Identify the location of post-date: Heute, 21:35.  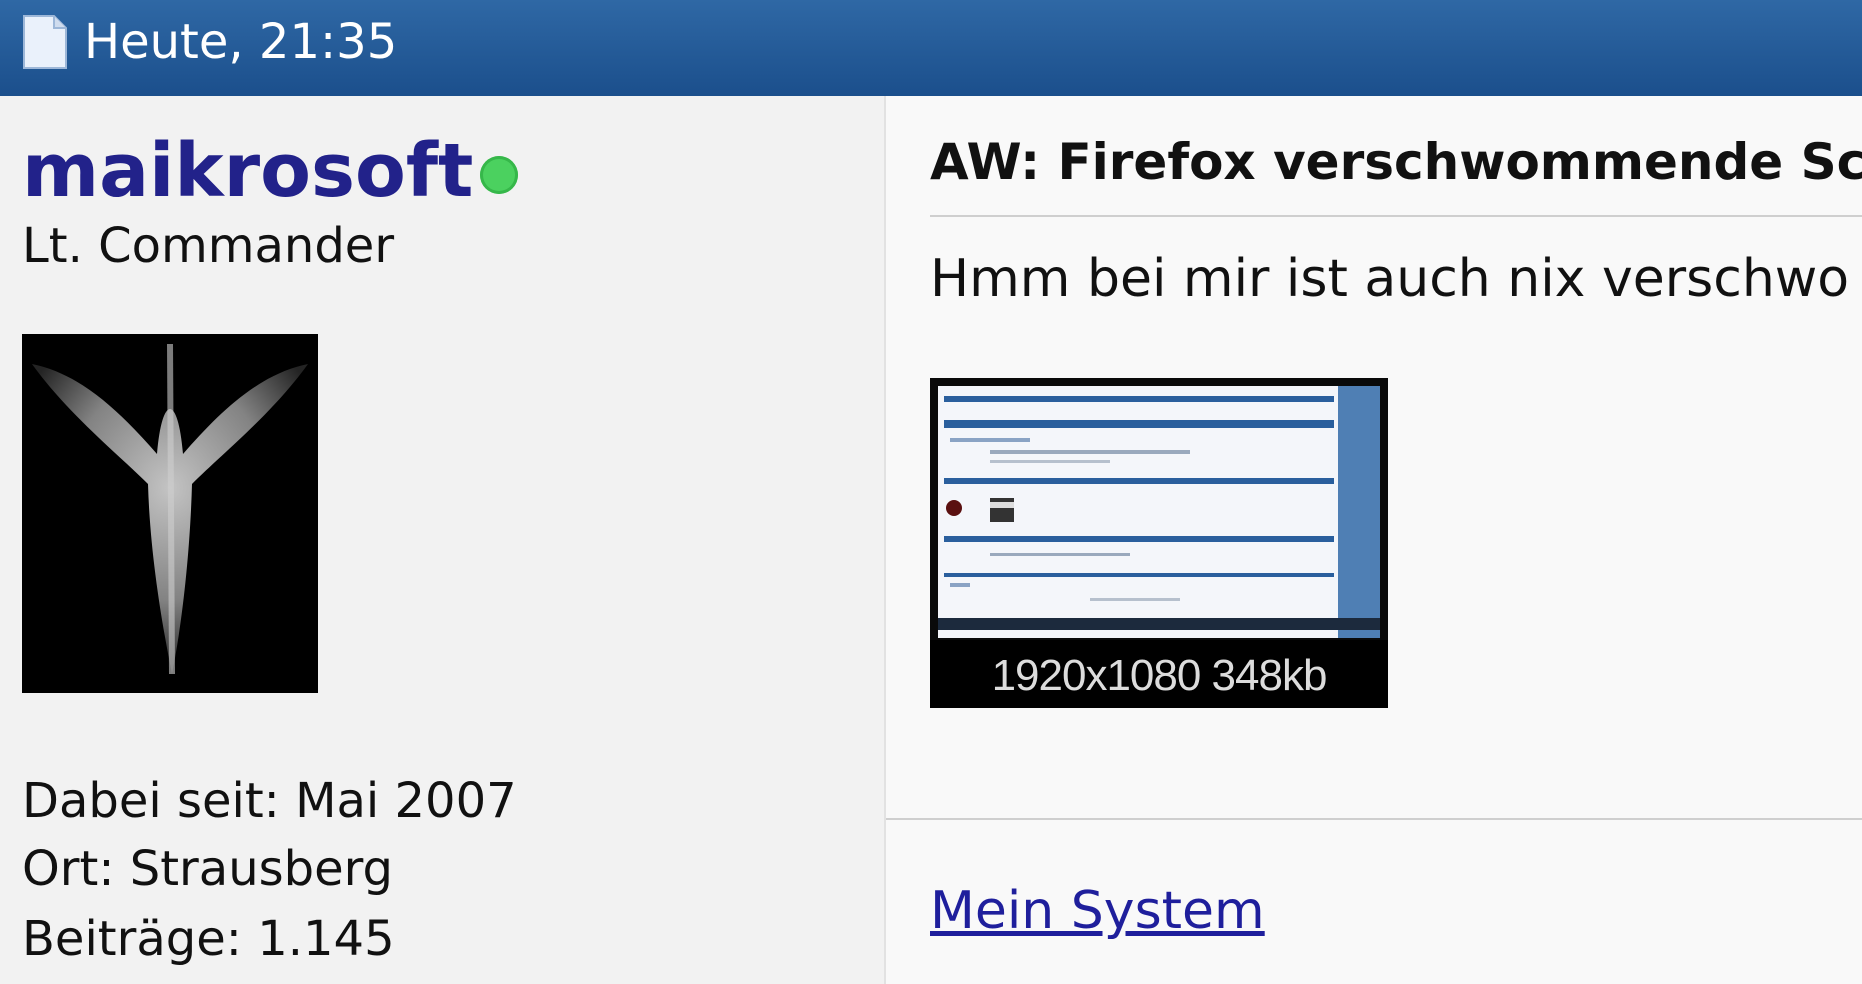
(241, 42).